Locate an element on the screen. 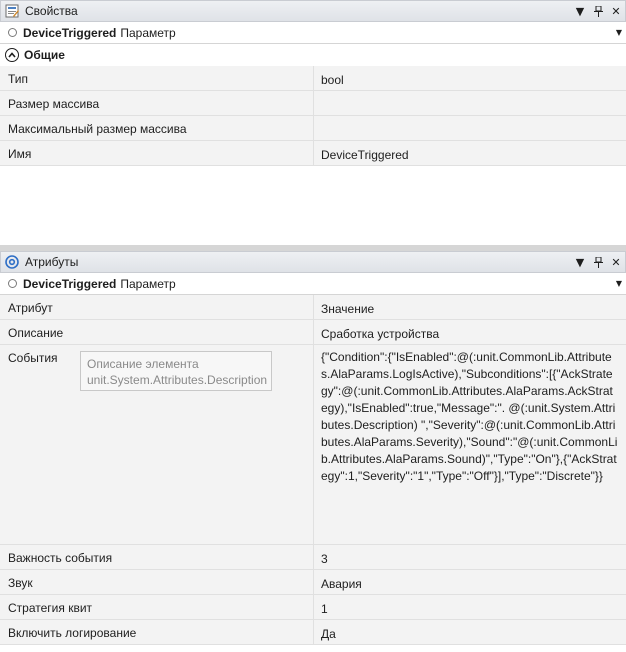 The height and width of the screenshot is (652, 626). property-row: Размер массива is located at coordinates (313, 103).